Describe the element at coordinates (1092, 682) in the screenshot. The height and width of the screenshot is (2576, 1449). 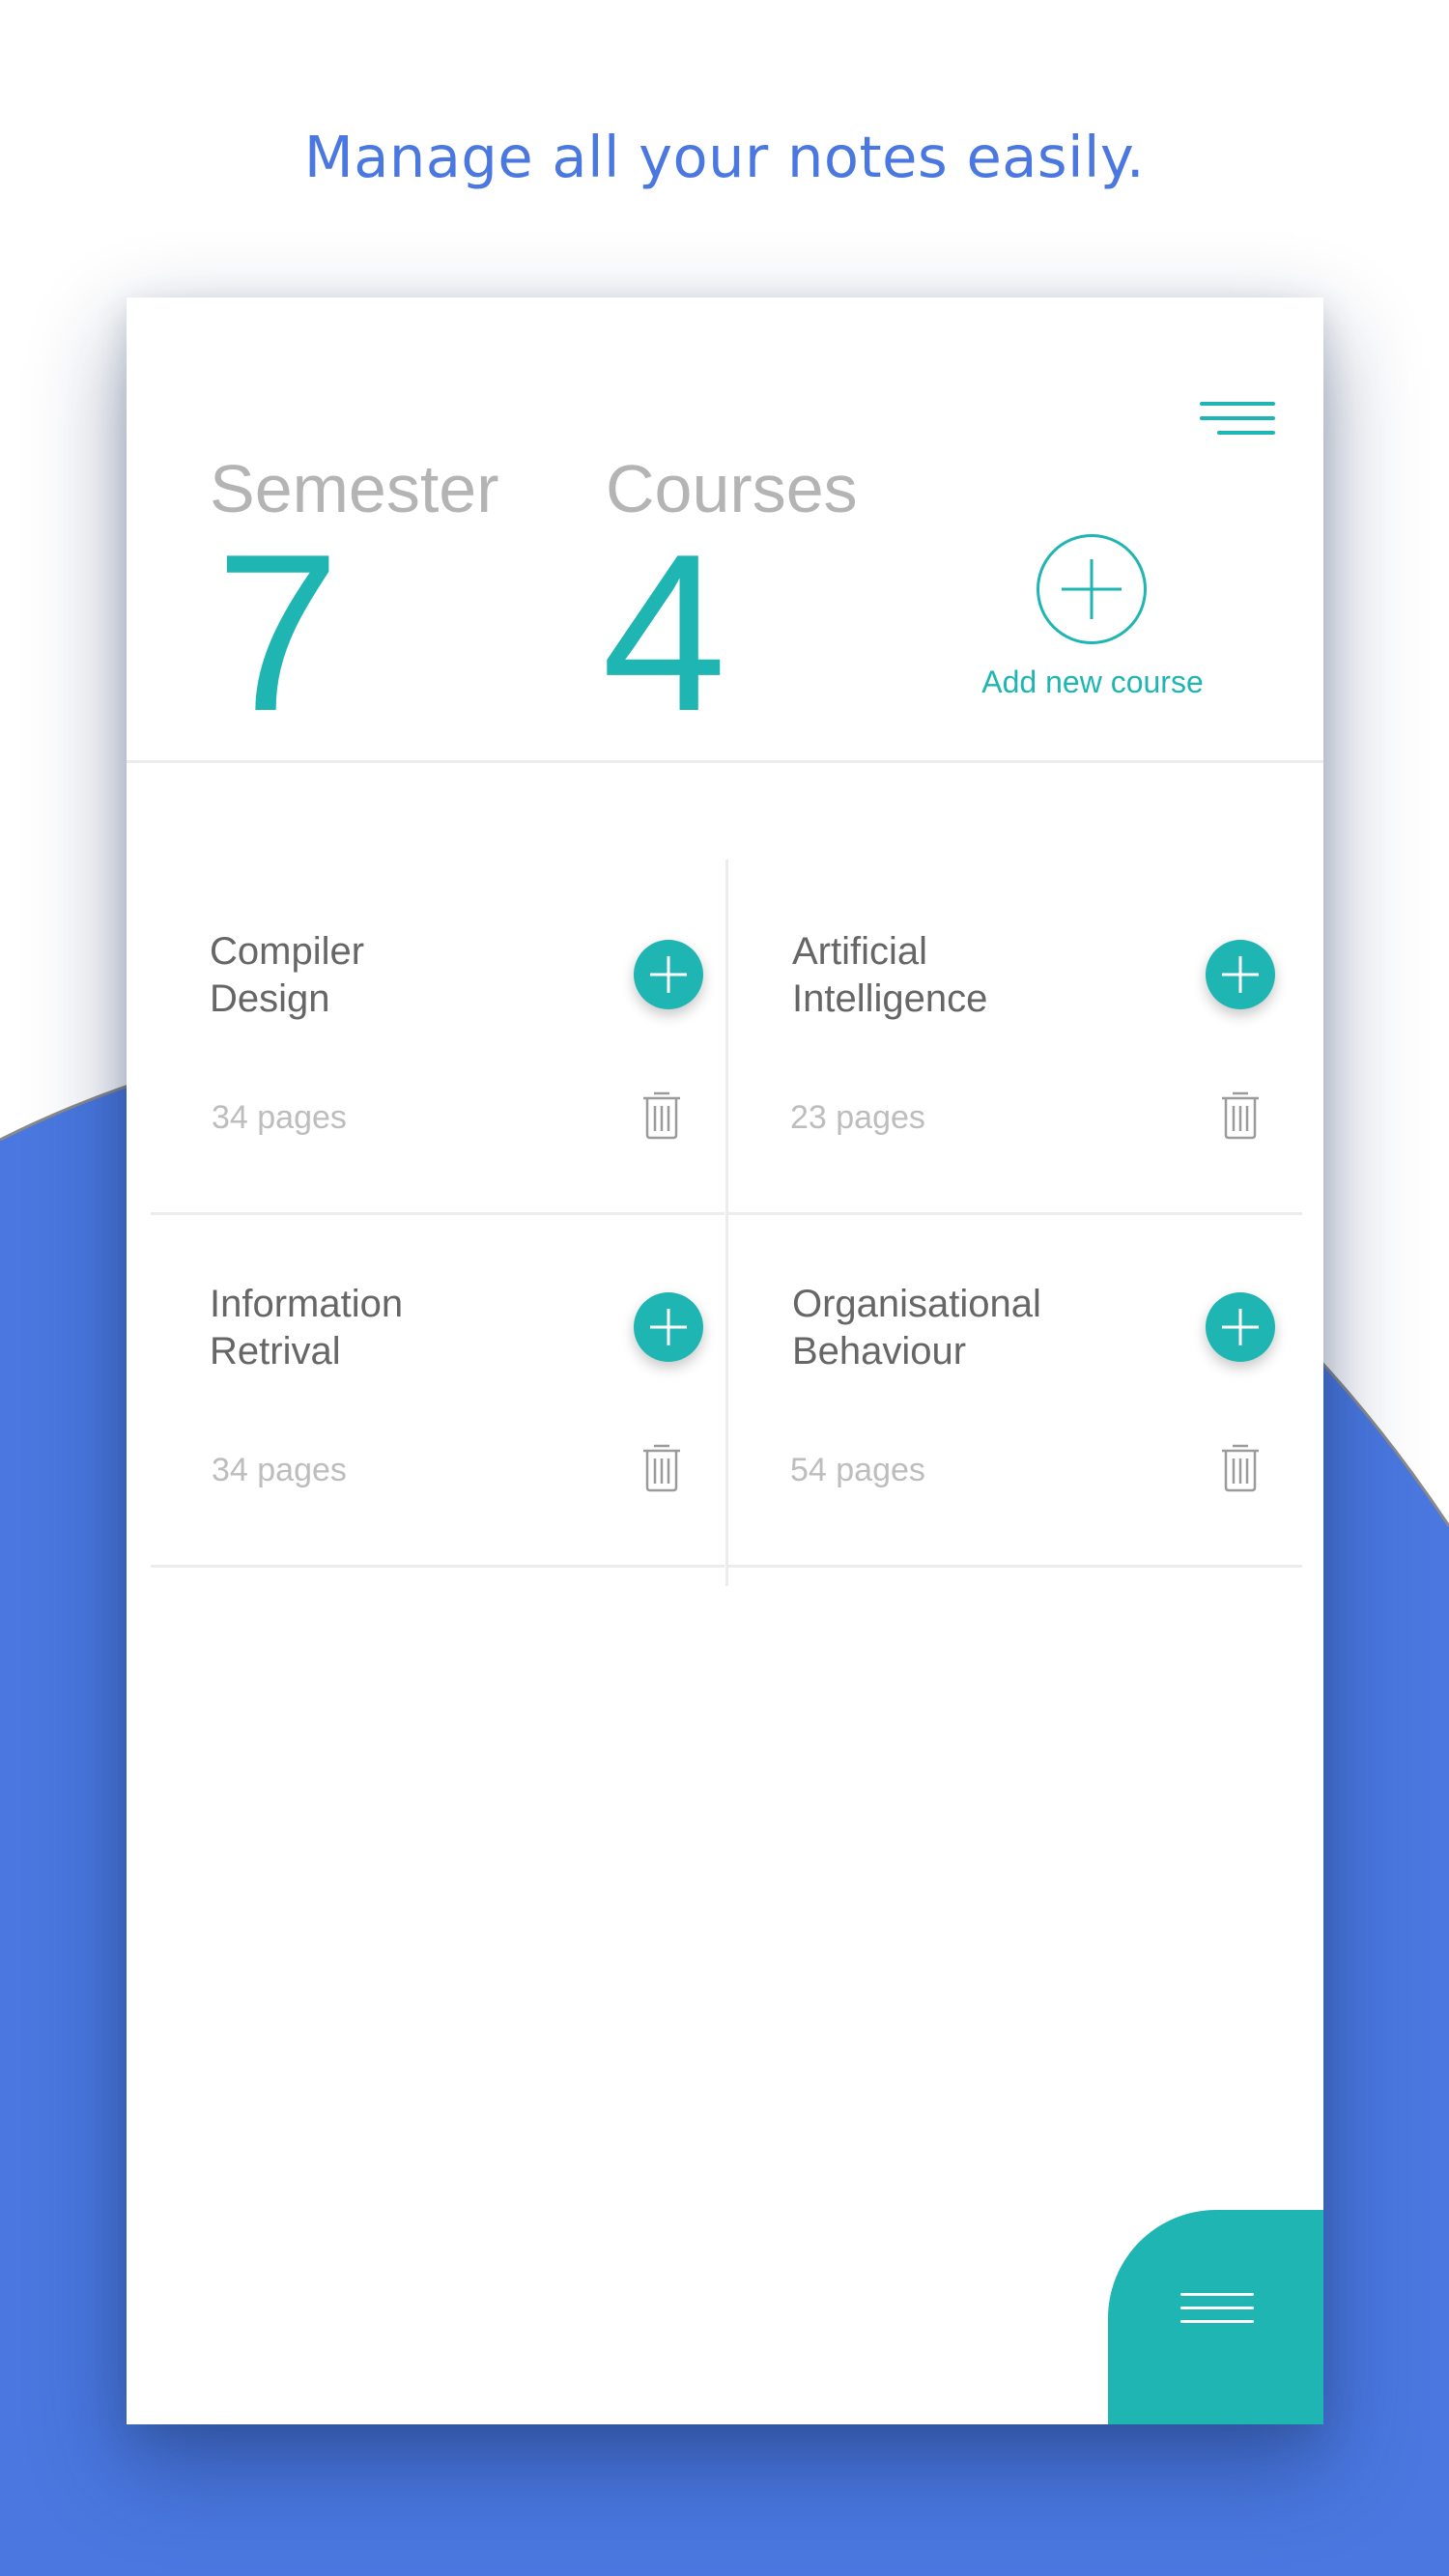
I see `add-new-course-label: Add new course` at that location.